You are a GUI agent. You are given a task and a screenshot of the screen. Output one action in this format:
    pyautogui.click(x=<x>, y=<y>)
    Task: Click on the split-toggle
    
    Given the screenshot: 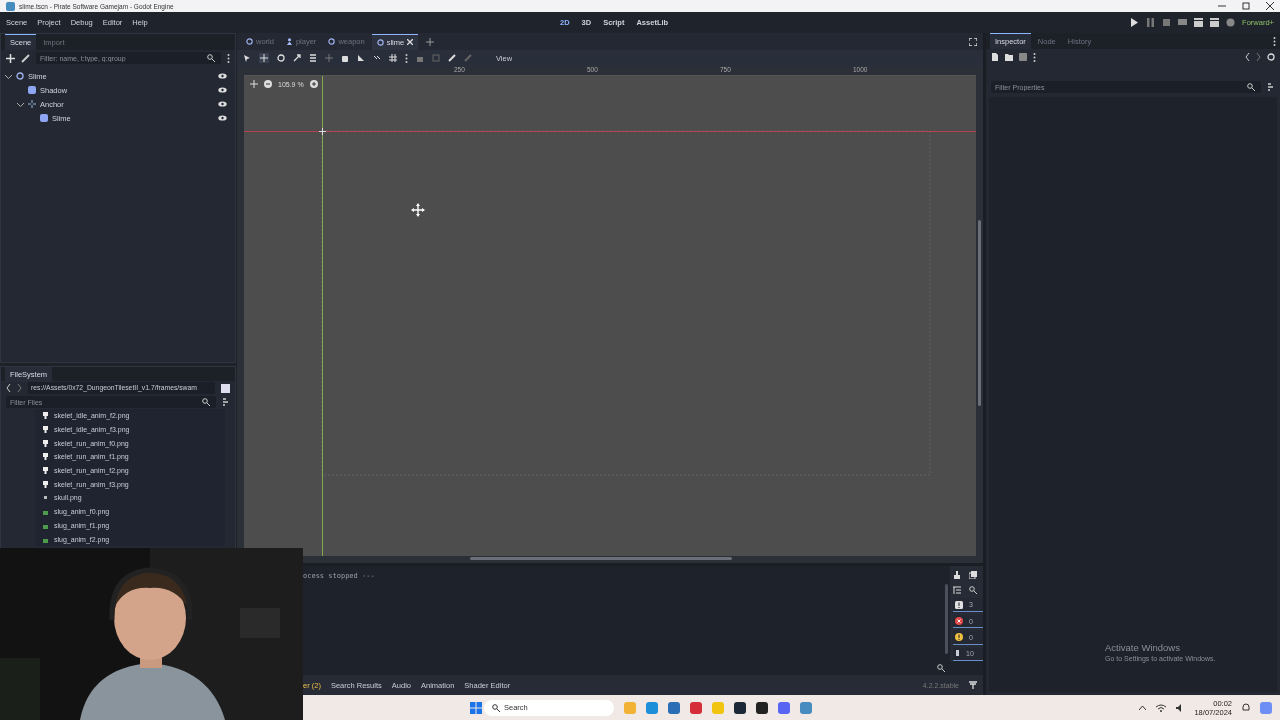 What is the action you would take?
    pyautogui.click(x=225, y=388)
    